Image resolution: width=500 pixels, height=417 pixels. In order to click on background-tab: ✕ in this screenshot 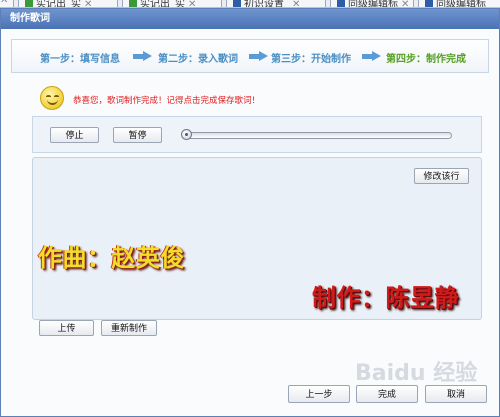, I will do `click(7, 3)`.